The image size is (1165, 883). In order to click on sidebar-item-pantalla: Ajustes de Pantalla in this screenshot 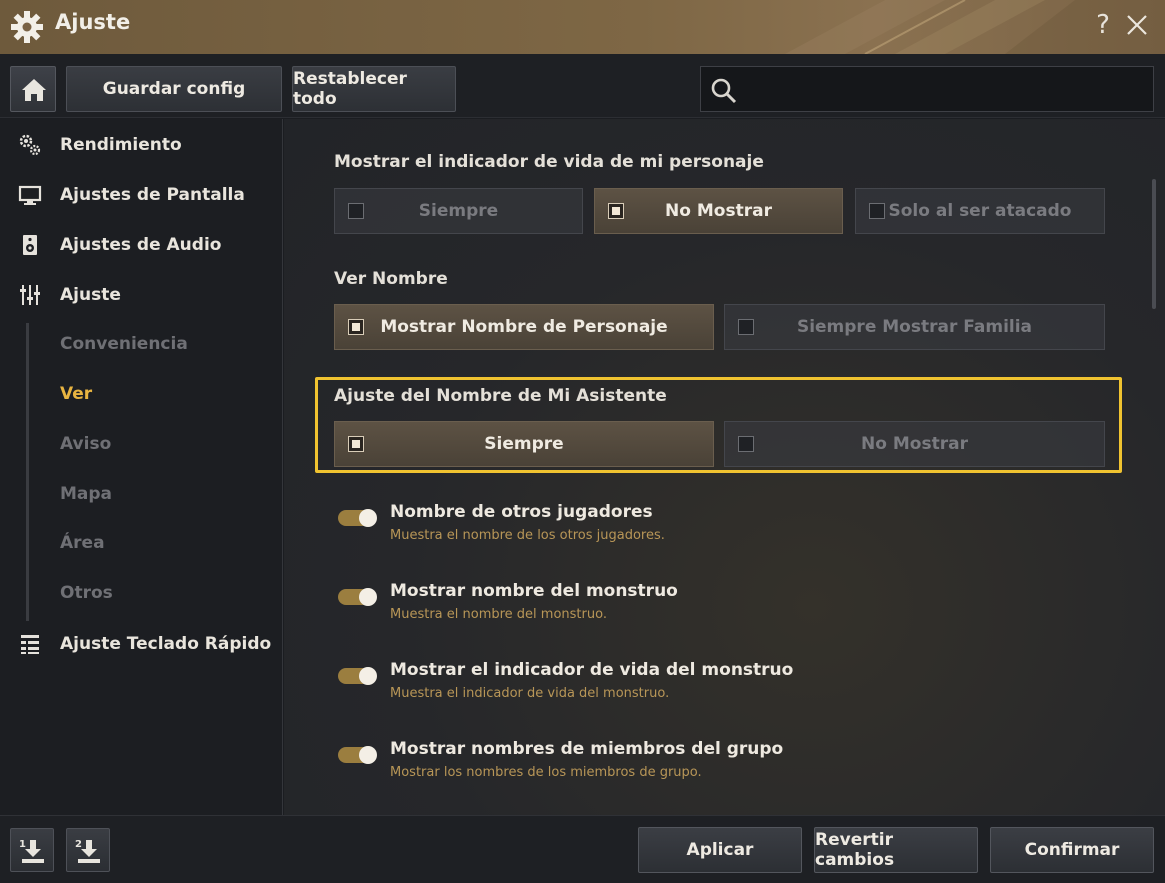, I will do `click(141, 195)`.